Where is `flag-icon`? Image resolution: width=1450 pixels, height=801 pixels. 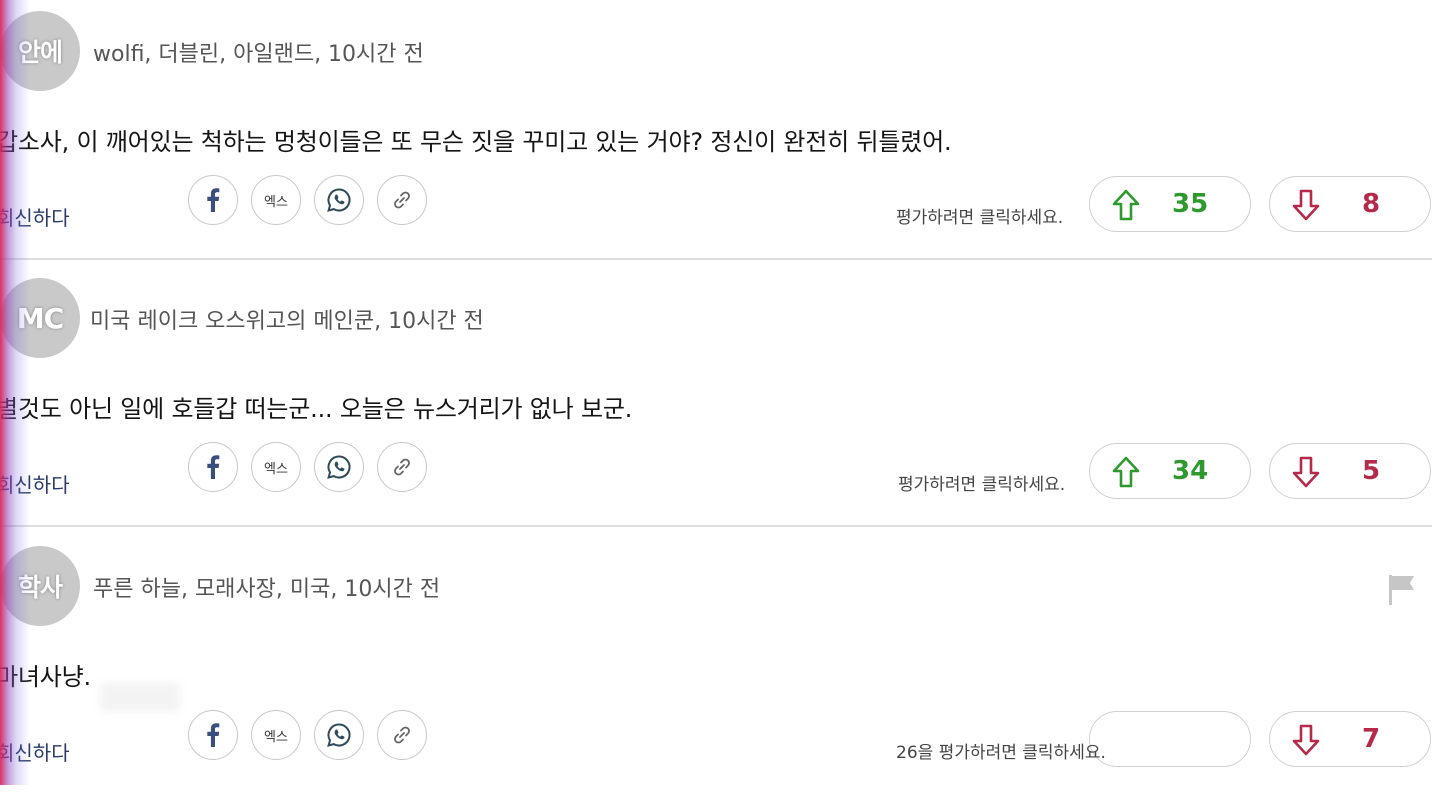
flag-icon is located at coordinates (1402, 590).